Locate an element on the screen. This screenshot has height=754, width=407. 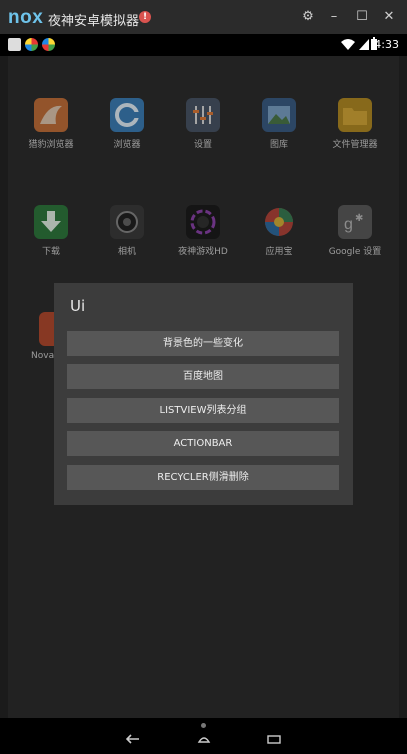
gallery-notification-icon is located at coordinates (14, 44).